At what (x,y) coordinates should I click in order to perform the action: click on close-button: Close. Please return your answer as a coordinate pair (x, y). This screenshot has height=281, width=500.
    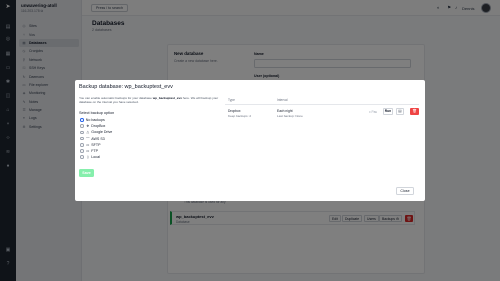
    Looking at the image, I should click on (405, 191).